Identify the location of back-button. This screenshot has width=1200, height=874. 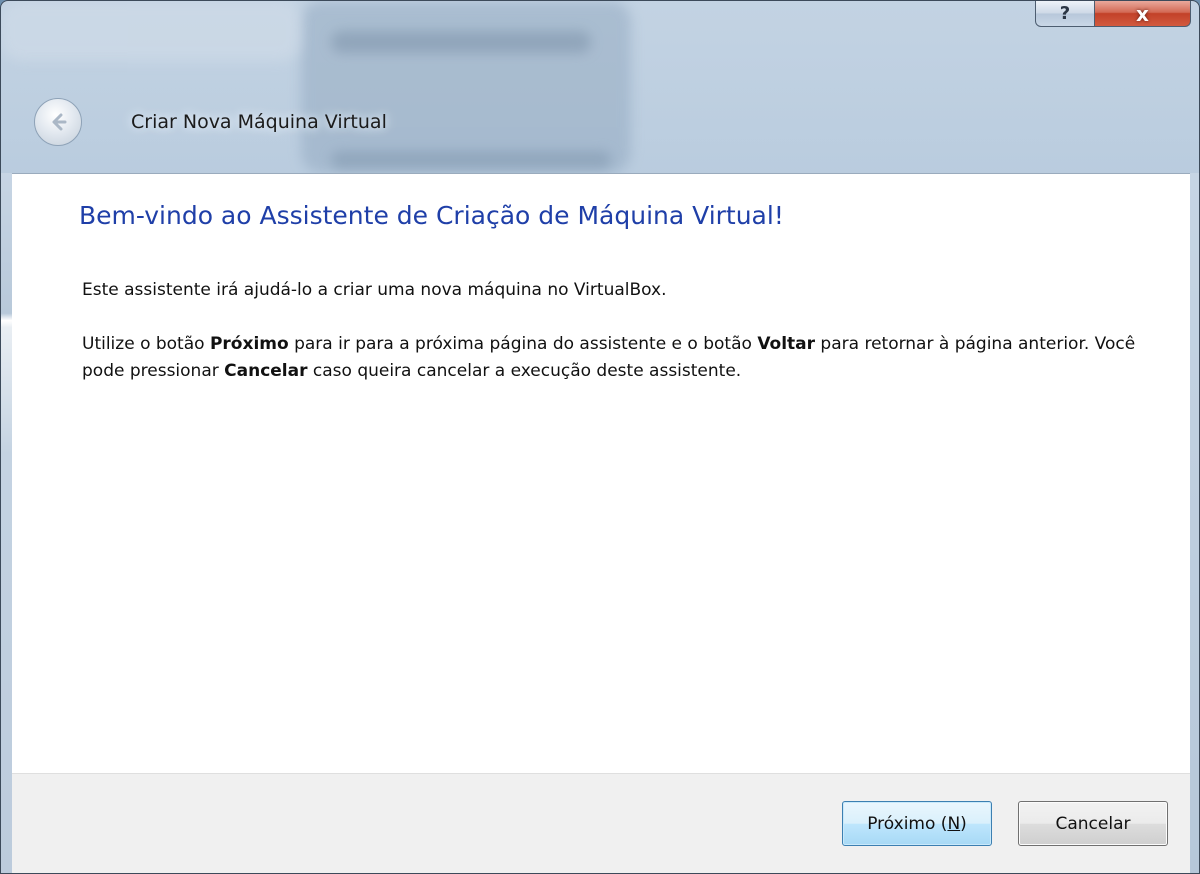
(58, 122).